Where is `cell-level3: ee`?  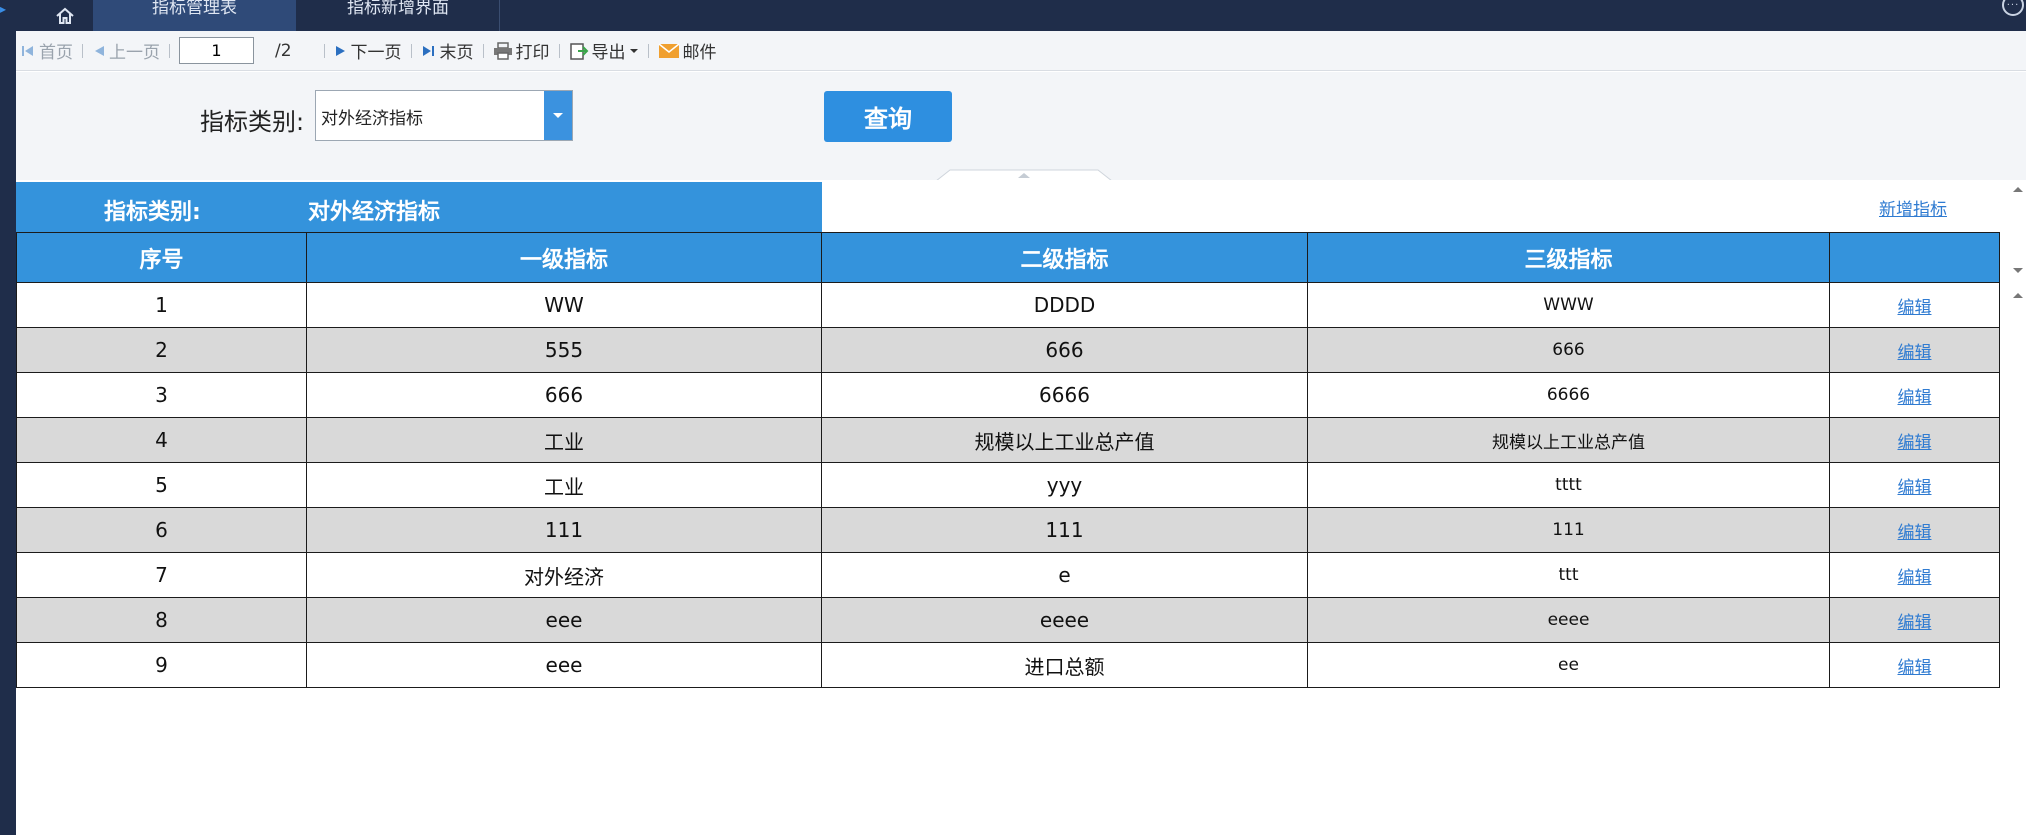 cell-level3: ee is located at coordinates (1568, 665).